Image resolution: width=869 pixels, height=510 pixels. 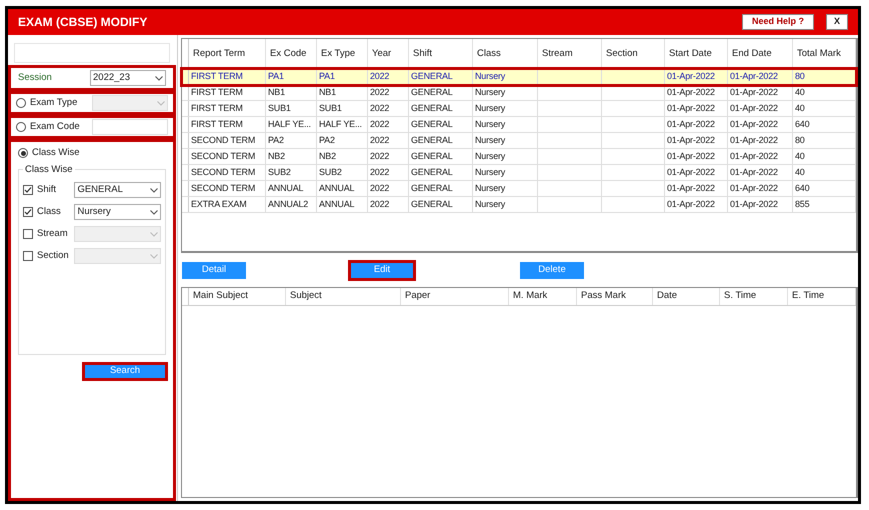 What do you see at coordinates (47, 189) in the screenshot?
I see `checkbox-label: Shift` at bounding box center [47, 189].